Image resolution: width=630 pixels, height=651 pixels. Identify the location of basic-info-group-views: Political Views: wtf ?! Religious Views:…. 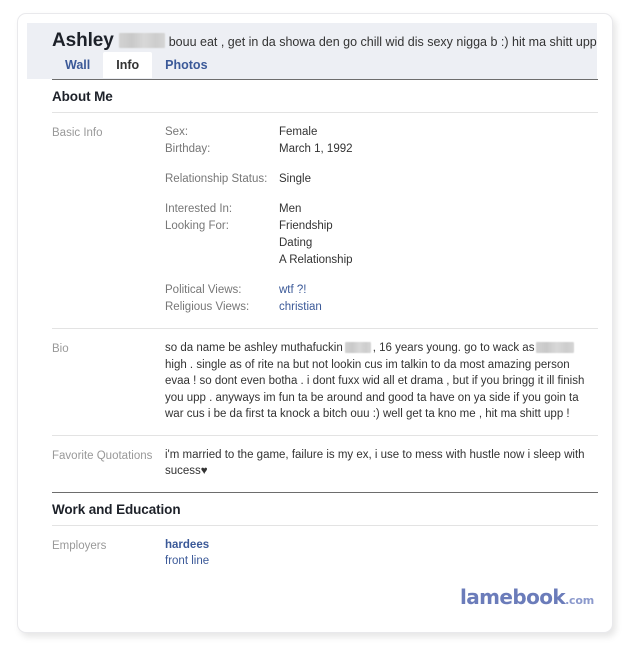
(381, 299).